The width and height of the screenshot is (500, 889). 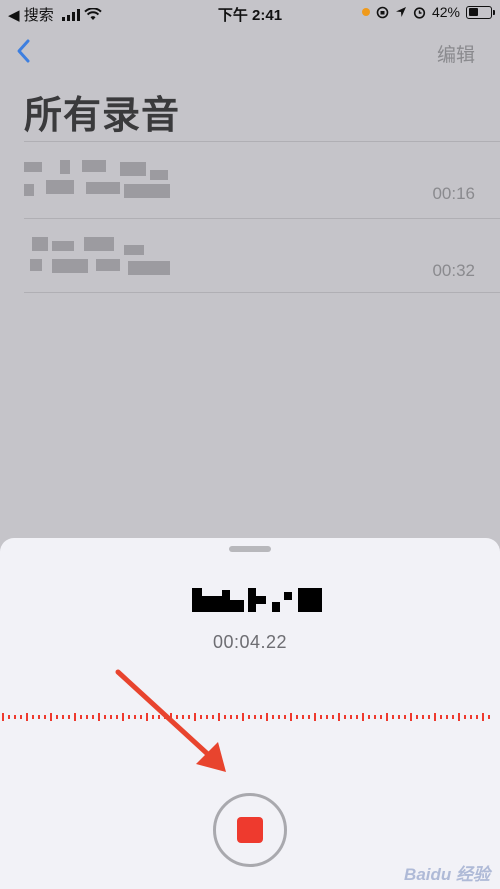 I want to click on recording-list-item: 00:16, so click(x=250, y=180).